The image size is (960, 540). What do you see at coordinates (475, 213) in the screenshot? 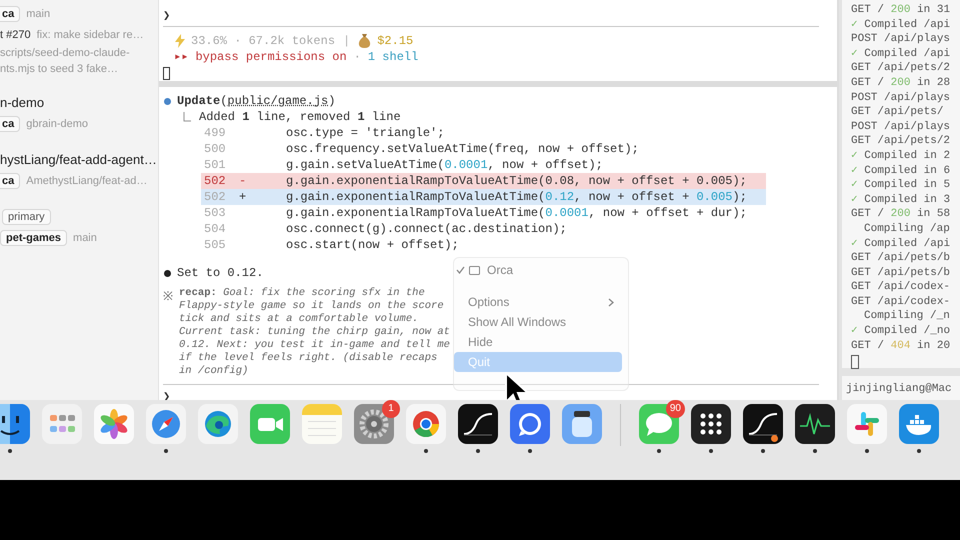
I see `code-line: 503 g.gain.exponentialRampToValueAtTime(0.0001, now + offset + dur);` at bounding box center [475, 213].